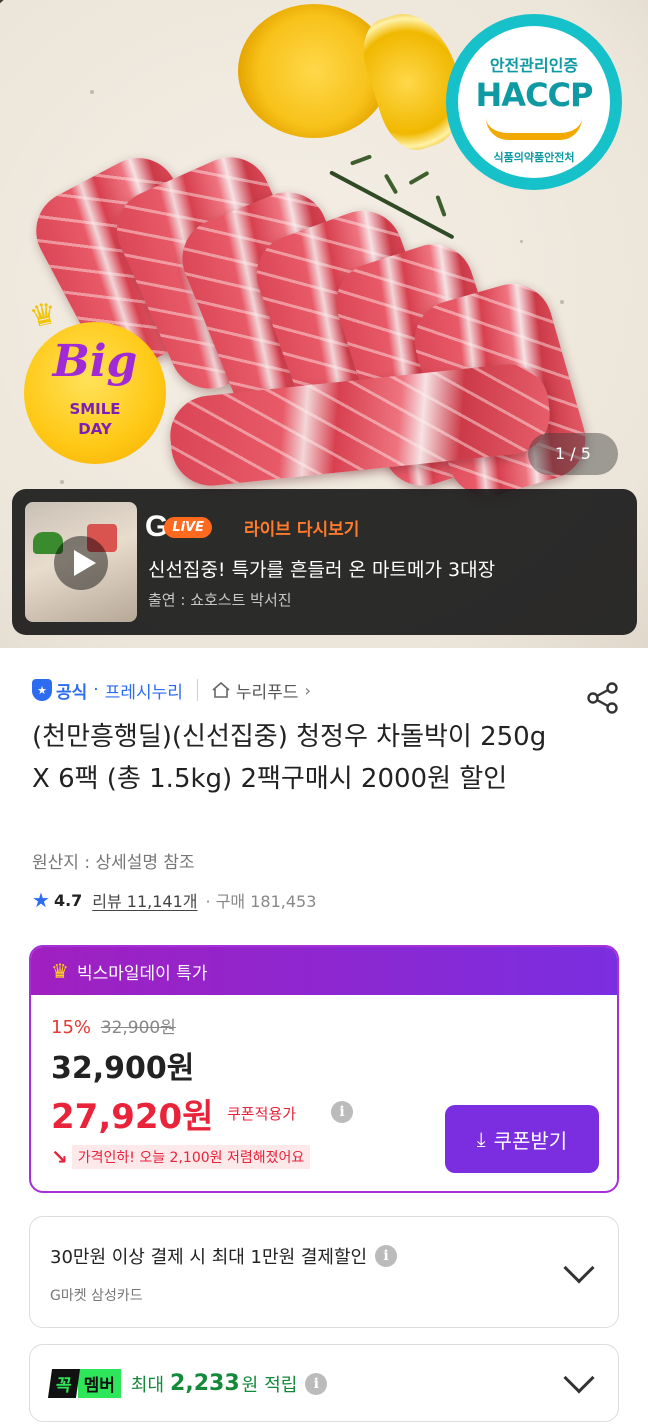 The height and width of the screenshot is (1426, 648). What do you see at coordinates (63, 1383) in the screenshot?
I see `membership-badge-a: 꼭` at bounding box center [63, 1383].